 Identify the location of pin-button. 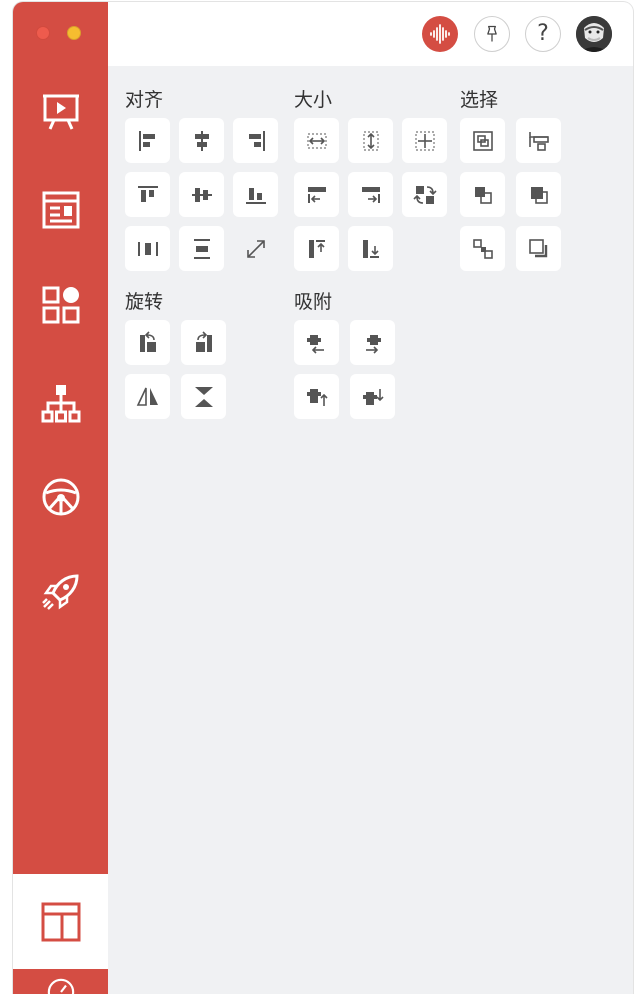
(492, 34).